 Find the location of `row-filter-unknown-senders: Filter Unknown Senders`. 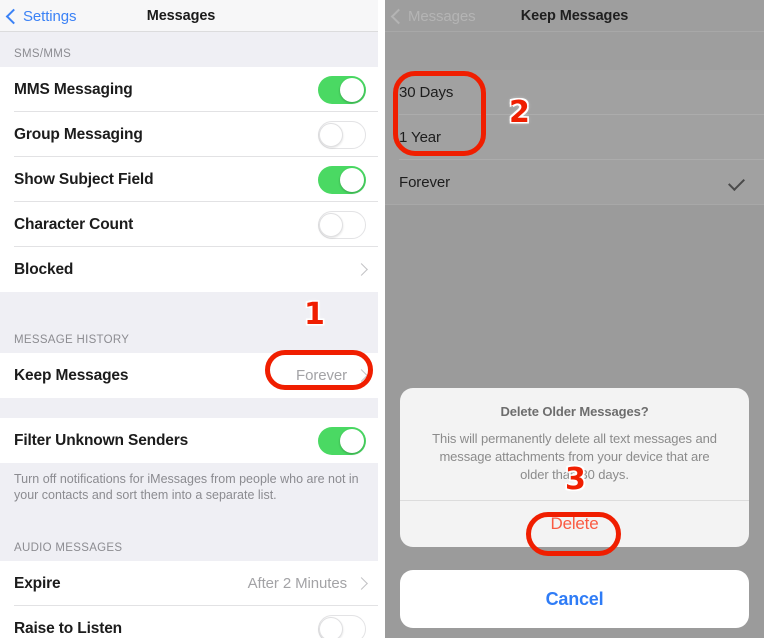

row-filter-unknown-senders: Filter Unknown Senders is located at coordinates (189, 440).